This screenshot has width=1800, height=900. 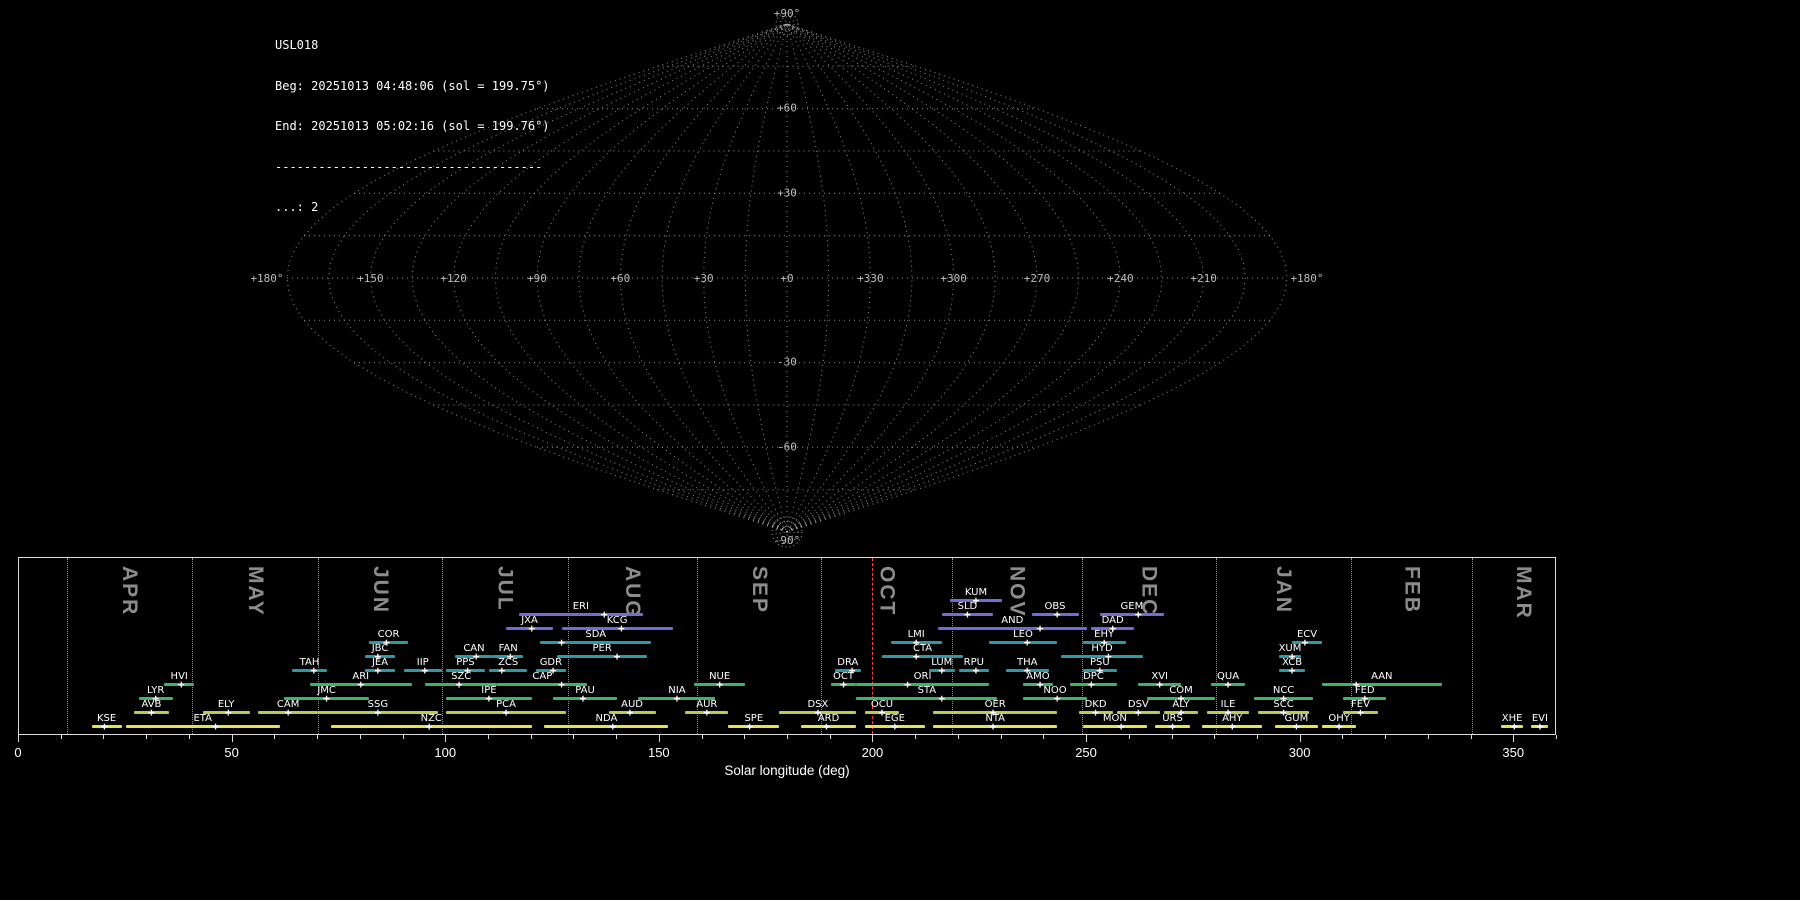 What do you see at coordinates (583, 698) in the screenshot?
I see `peak-marker-pau: +` at bounding box center [583, 698].